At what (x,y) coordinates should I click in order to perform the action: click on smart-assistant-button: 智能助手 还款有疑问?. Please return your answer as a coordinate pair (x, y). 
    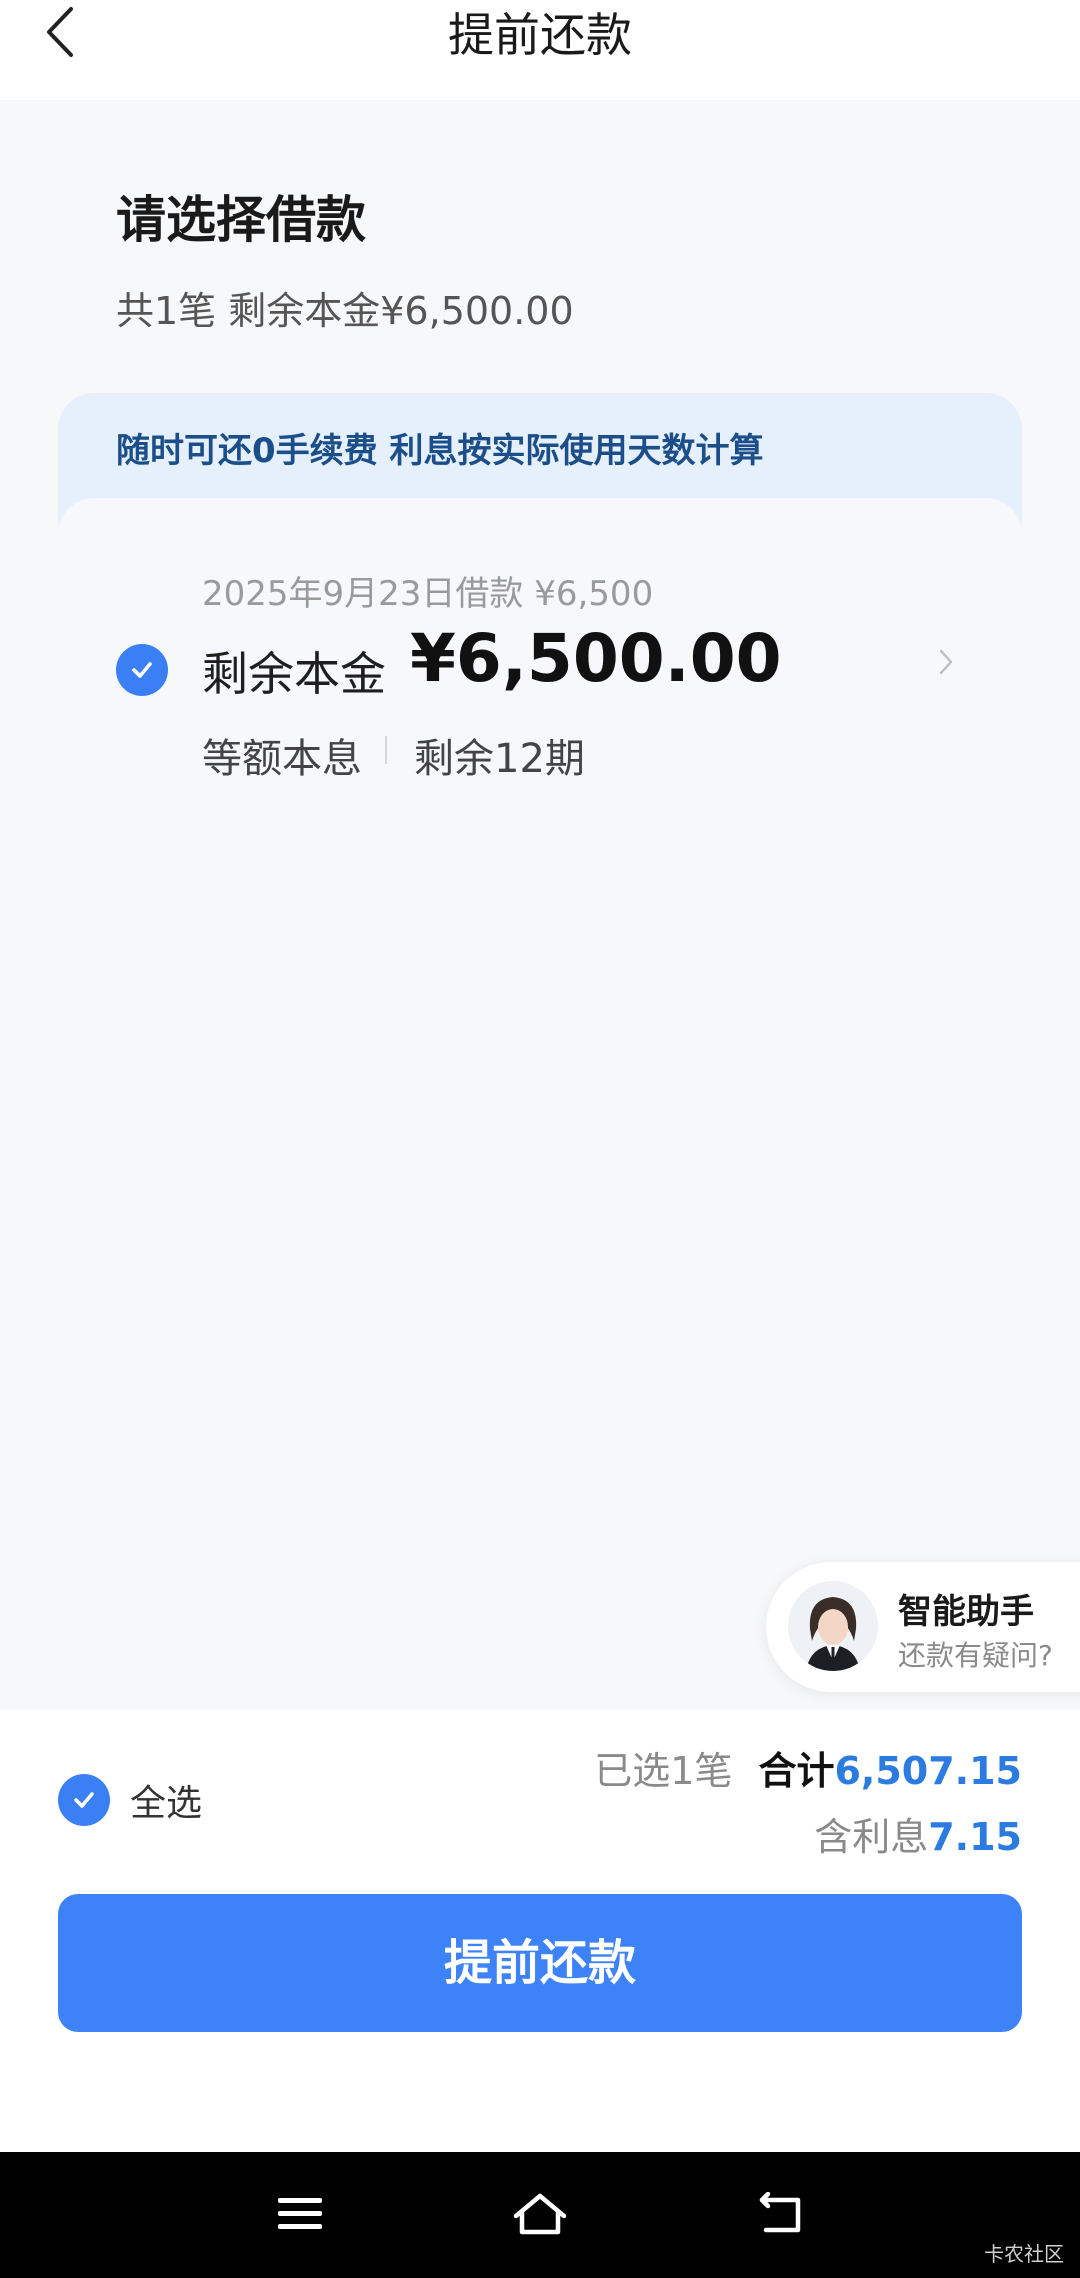
    Looking at the image, I should click on (923, 1627).